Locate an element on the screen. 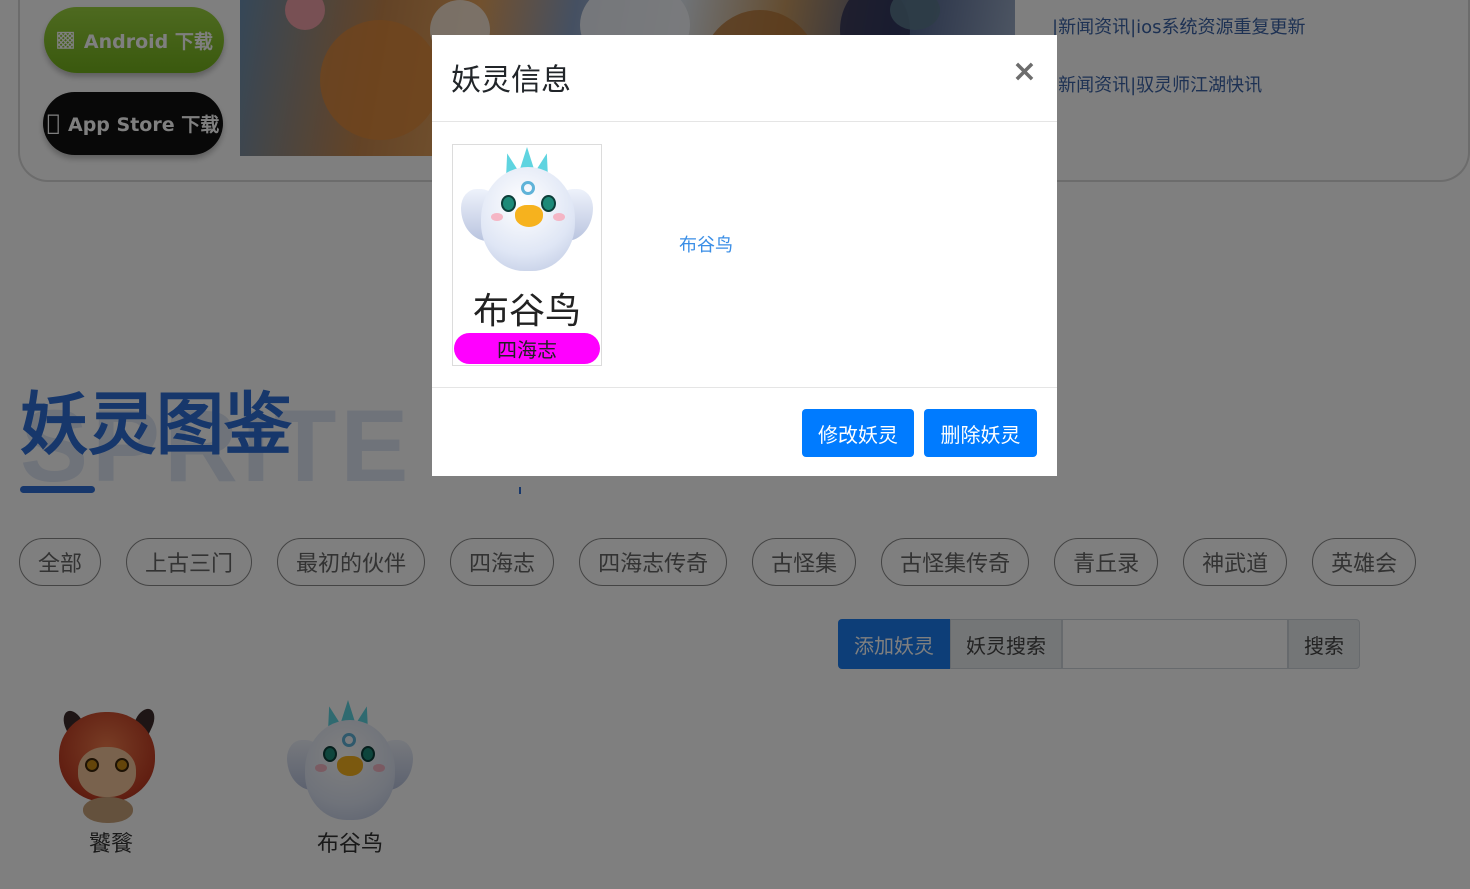 This screenshot has width=1470, height=889. category-badge: 四海志 is located at coordinates (527, 348).